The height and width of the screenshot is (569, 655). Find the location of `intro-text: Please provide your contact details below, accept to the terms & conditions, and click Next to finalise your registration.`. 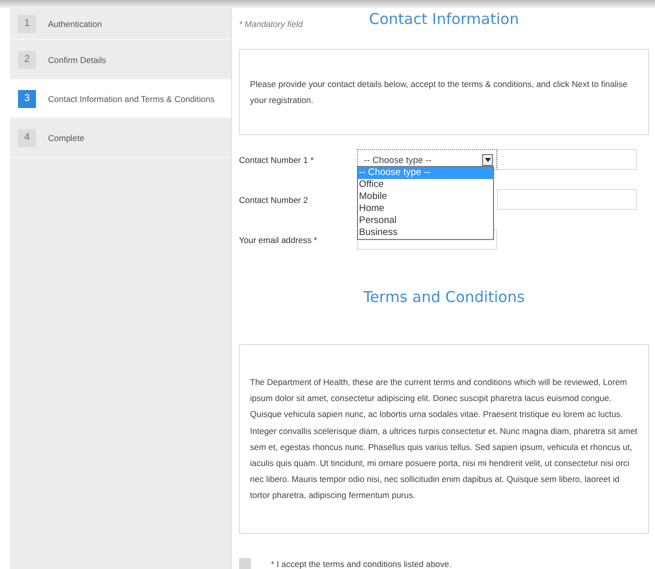

intro-text: Please provide your contact details below, accept to the terms & conditions, and click Next to finalise your registration. is located at coordinates (444, 92).